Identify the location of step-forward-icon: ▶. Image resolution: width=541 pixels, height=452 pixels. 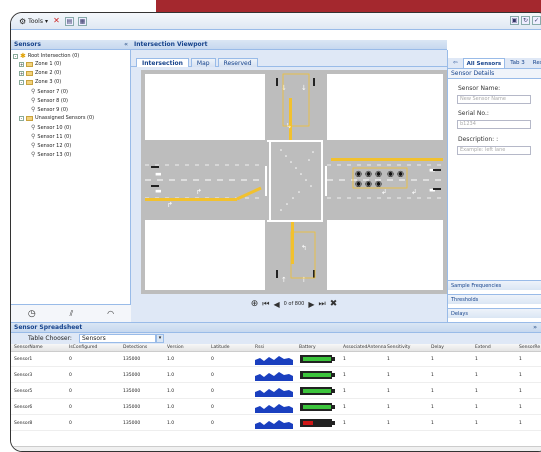
(311, 304).